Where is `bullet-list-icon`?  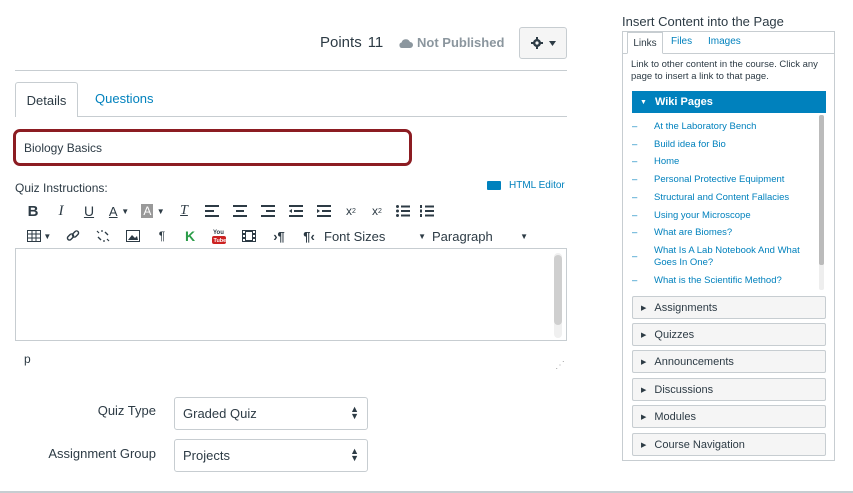 bullet-list-icon is located at coordinates (403, 211).